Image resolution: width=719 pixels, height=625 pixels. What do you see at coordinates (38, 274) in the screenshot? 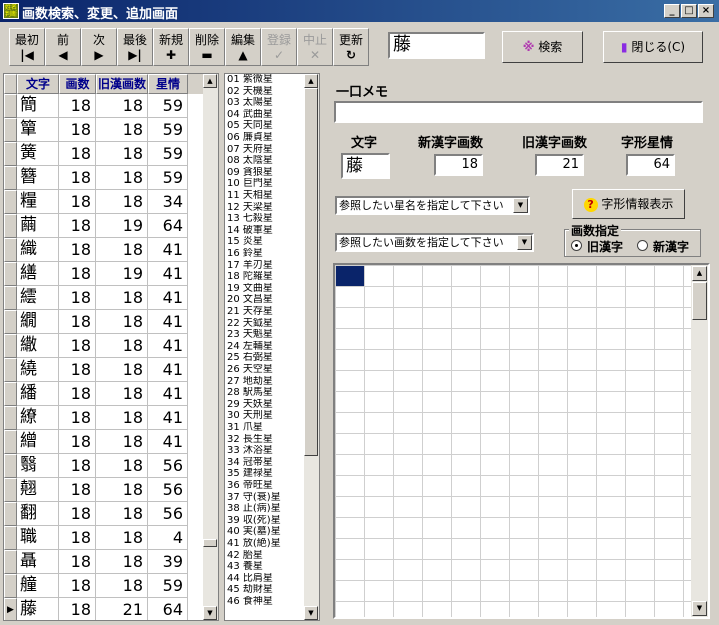
I see `cell-char: 繕` at bounding box center [38, 274].